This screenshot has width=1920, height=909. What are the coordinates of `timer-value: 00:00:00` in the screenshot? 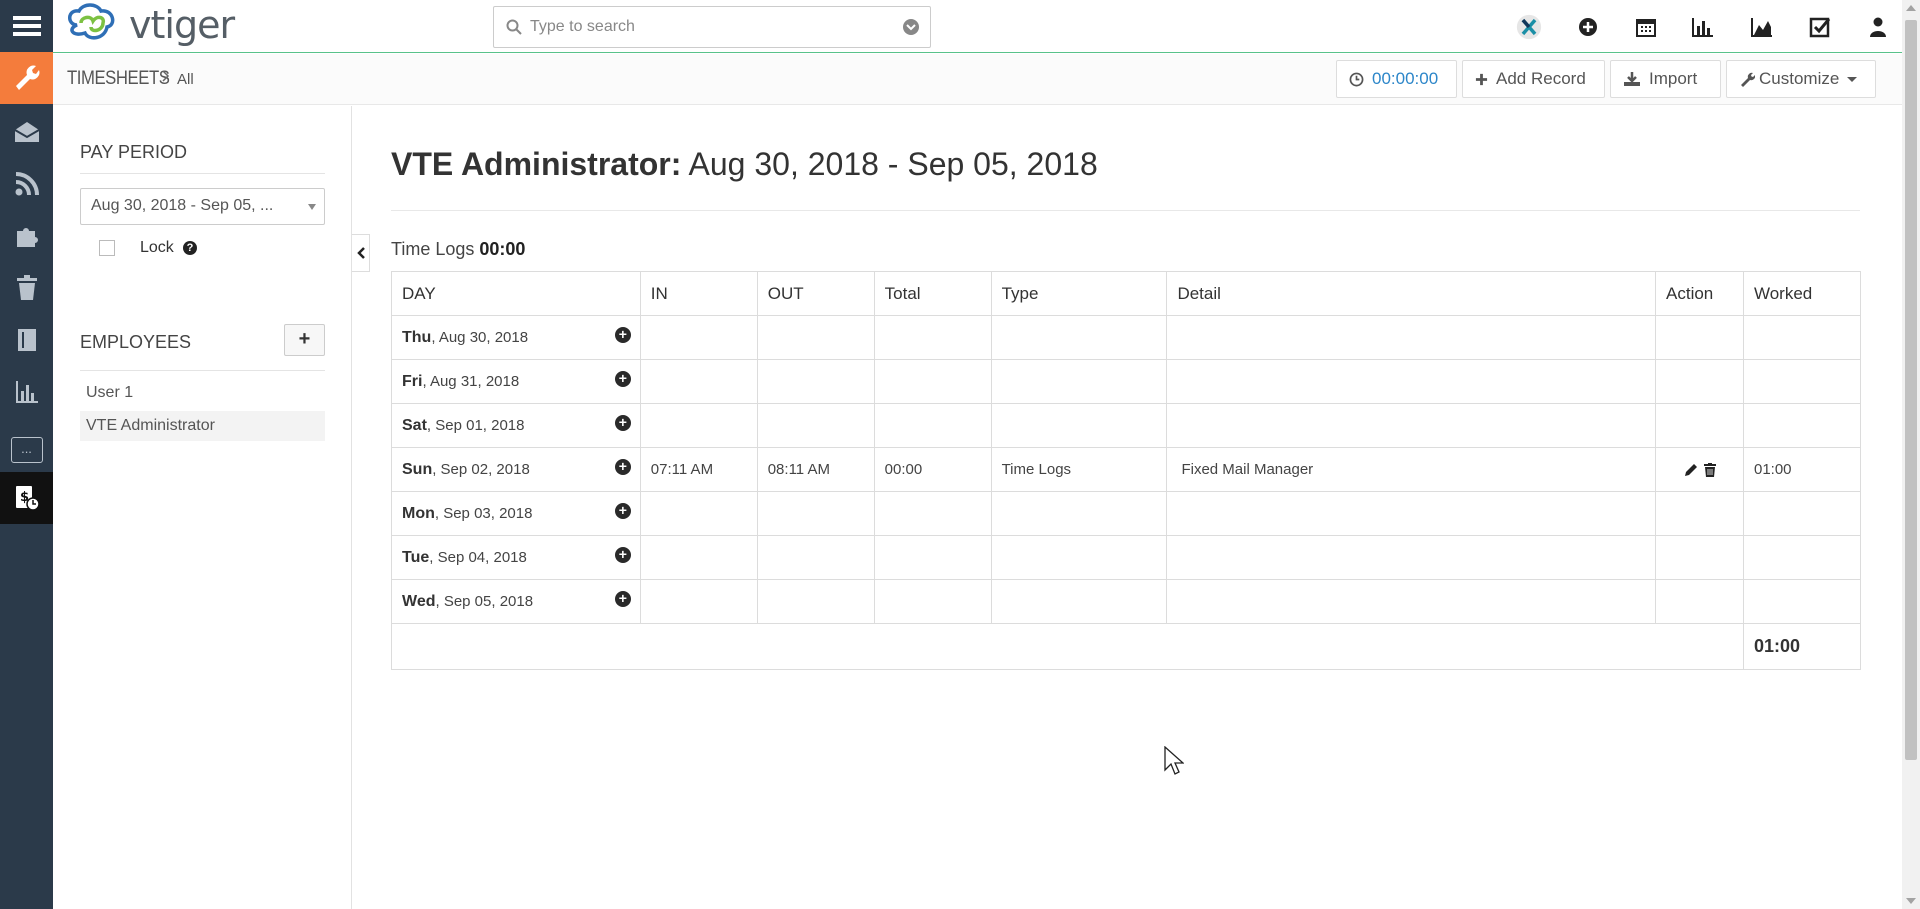 It's located at (1405, 78).